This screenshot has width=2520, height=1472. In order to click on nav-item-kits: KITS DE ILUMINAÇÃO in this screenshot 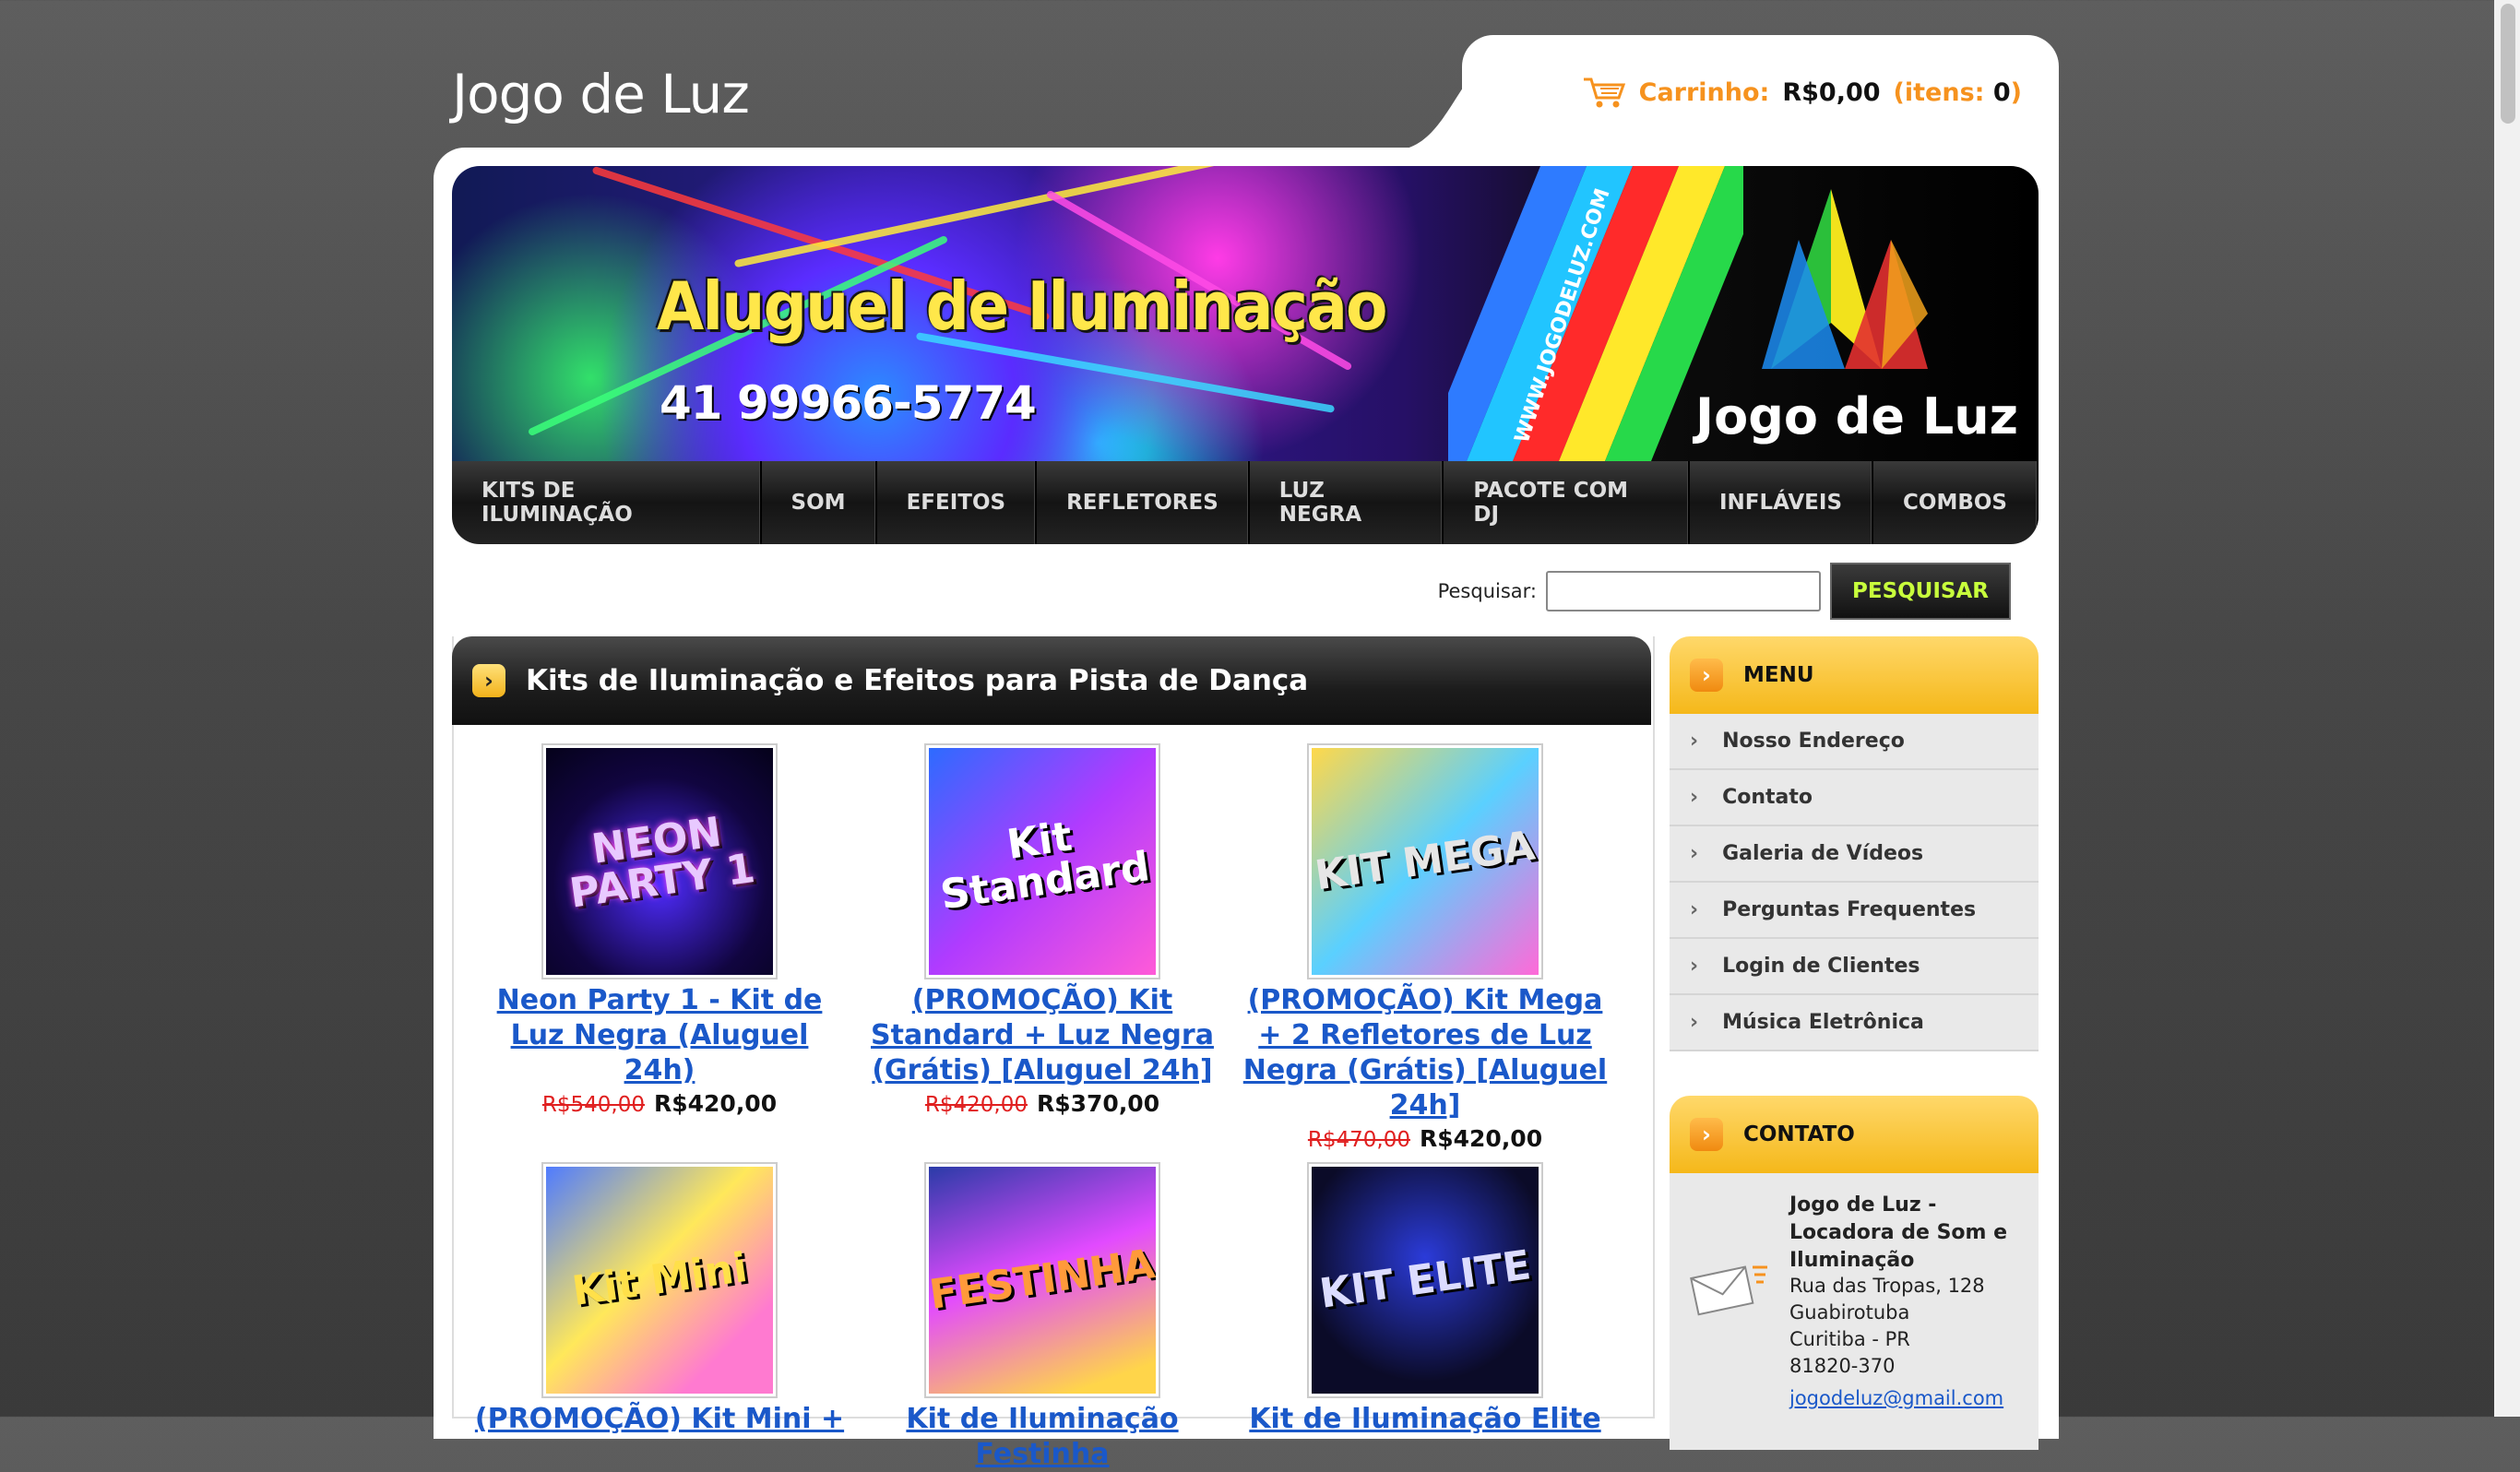, I will do `click(607, 503)`.